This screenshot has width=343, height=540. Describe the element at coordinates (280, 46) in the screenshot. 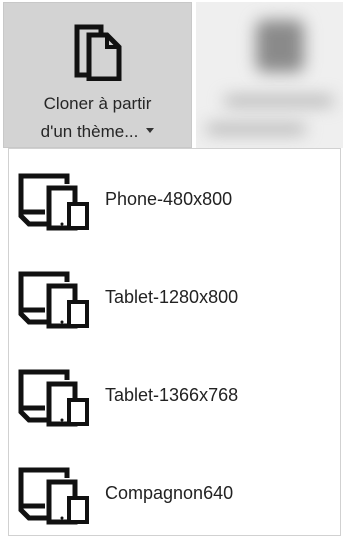

I see `blurred-icon` at that location.